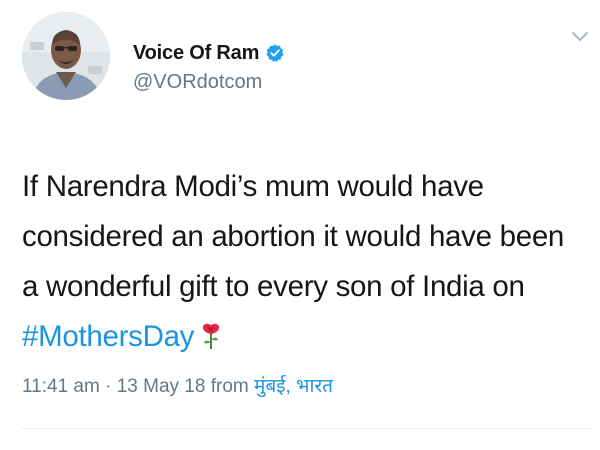  What do you see at coordinates (580, 37) in the screenshot?
I see `chevron-down-icon` at bounding box center [580, 37].